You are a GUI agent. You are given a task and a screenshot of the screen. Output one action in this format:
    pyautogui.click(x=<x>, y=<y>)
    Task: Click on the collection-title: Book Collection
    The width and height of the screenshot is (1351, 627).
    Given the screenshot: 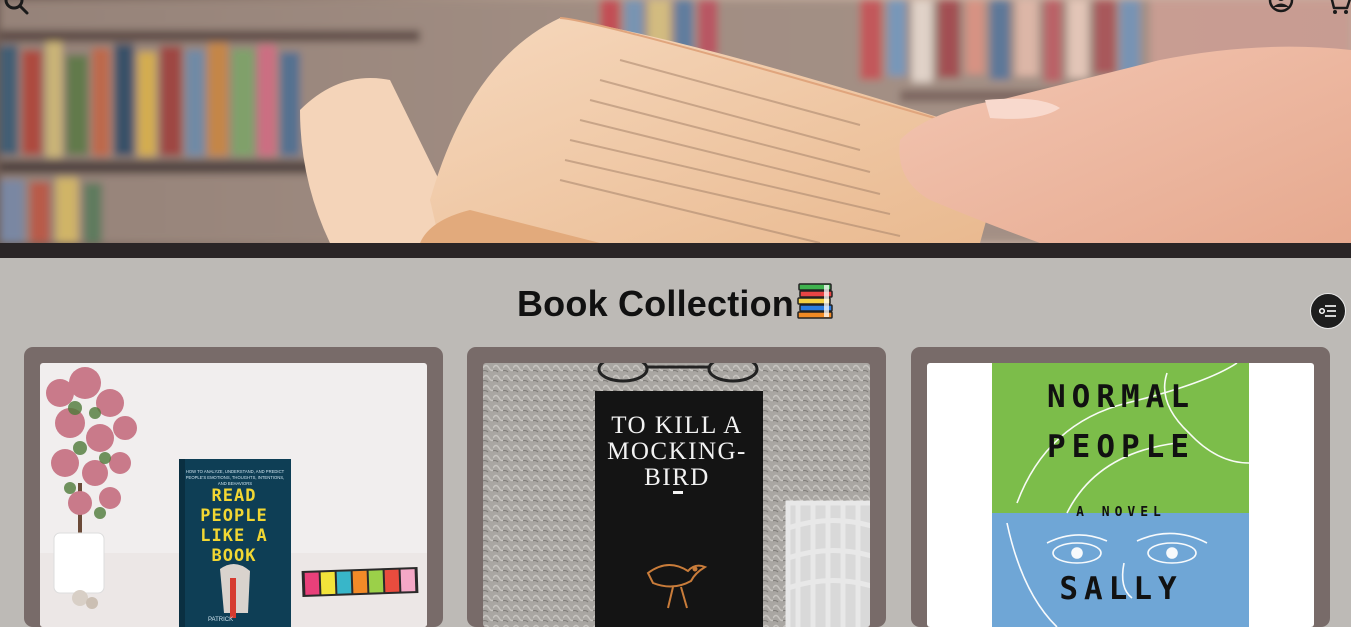 What is the action you would take?
    pyautogui.click(x=655, y=303)
    